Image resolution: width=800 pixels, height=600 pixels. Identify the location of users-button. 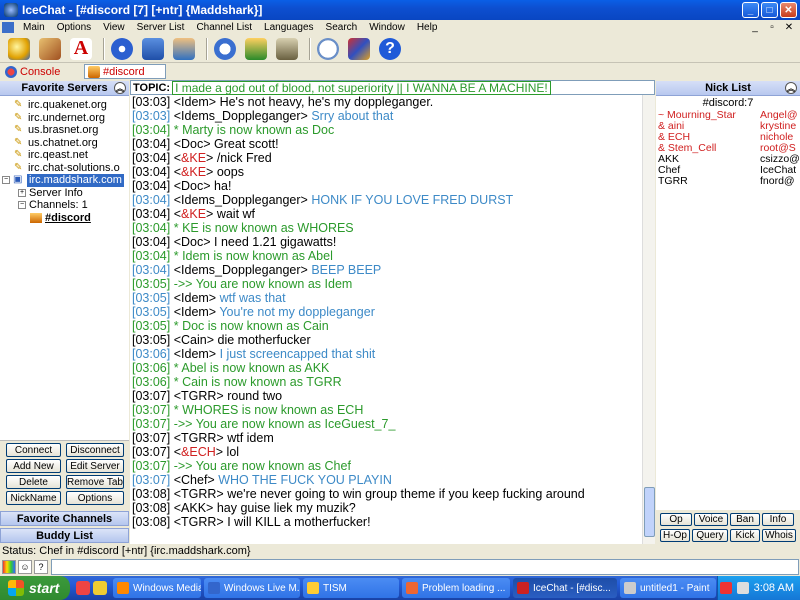
(184, 49).